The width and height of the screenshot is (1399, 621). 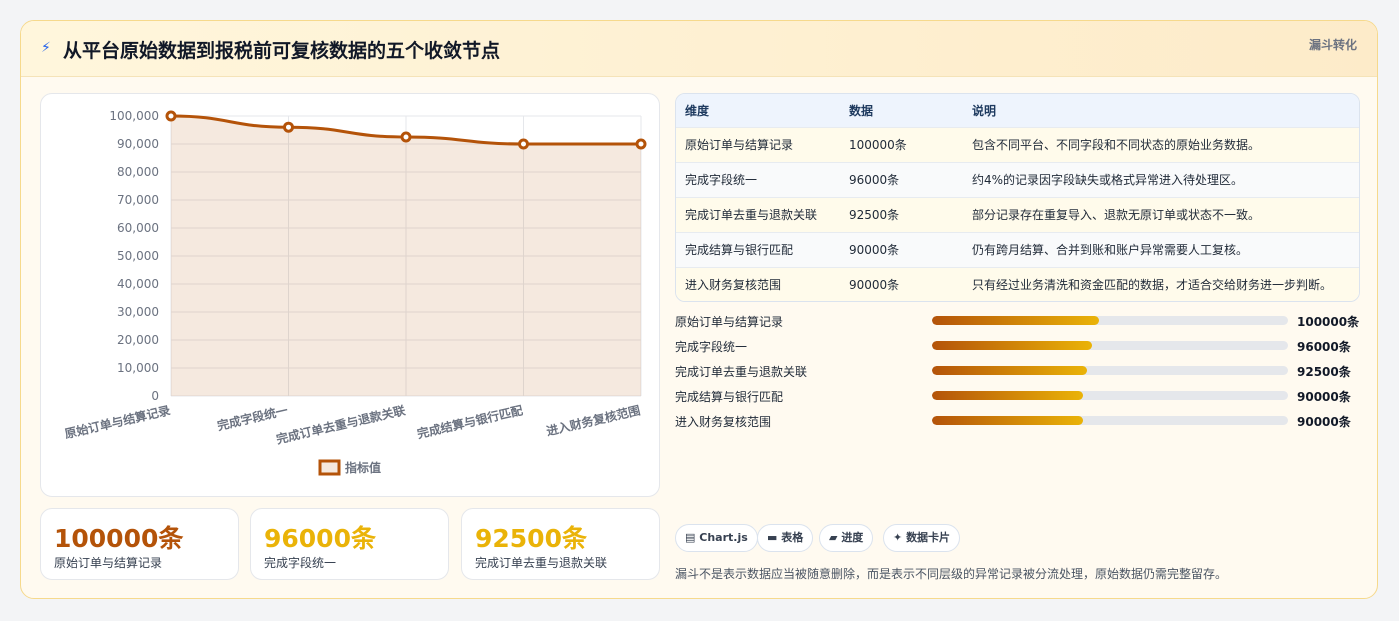 What do you see at coordinates (329, 467) in the screenshot?
I see `legend-swatch` at bounding box center [329, 467].